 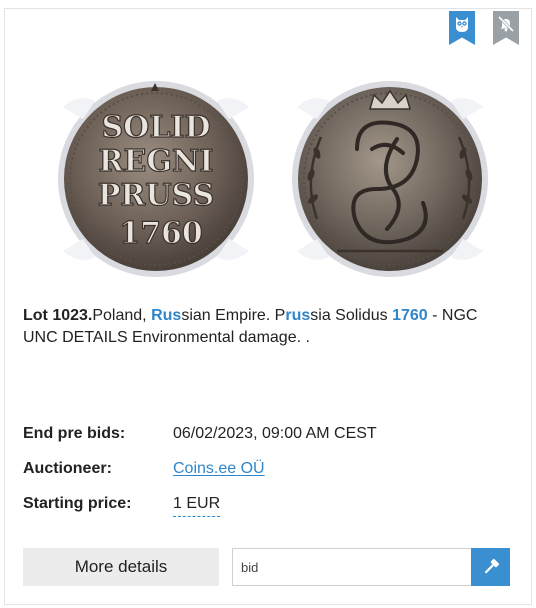 What do you see at coordinates (197, 505) in the screenshot?
I see `starting-price-value: 1 EUR` at bounding box center [197, 505].